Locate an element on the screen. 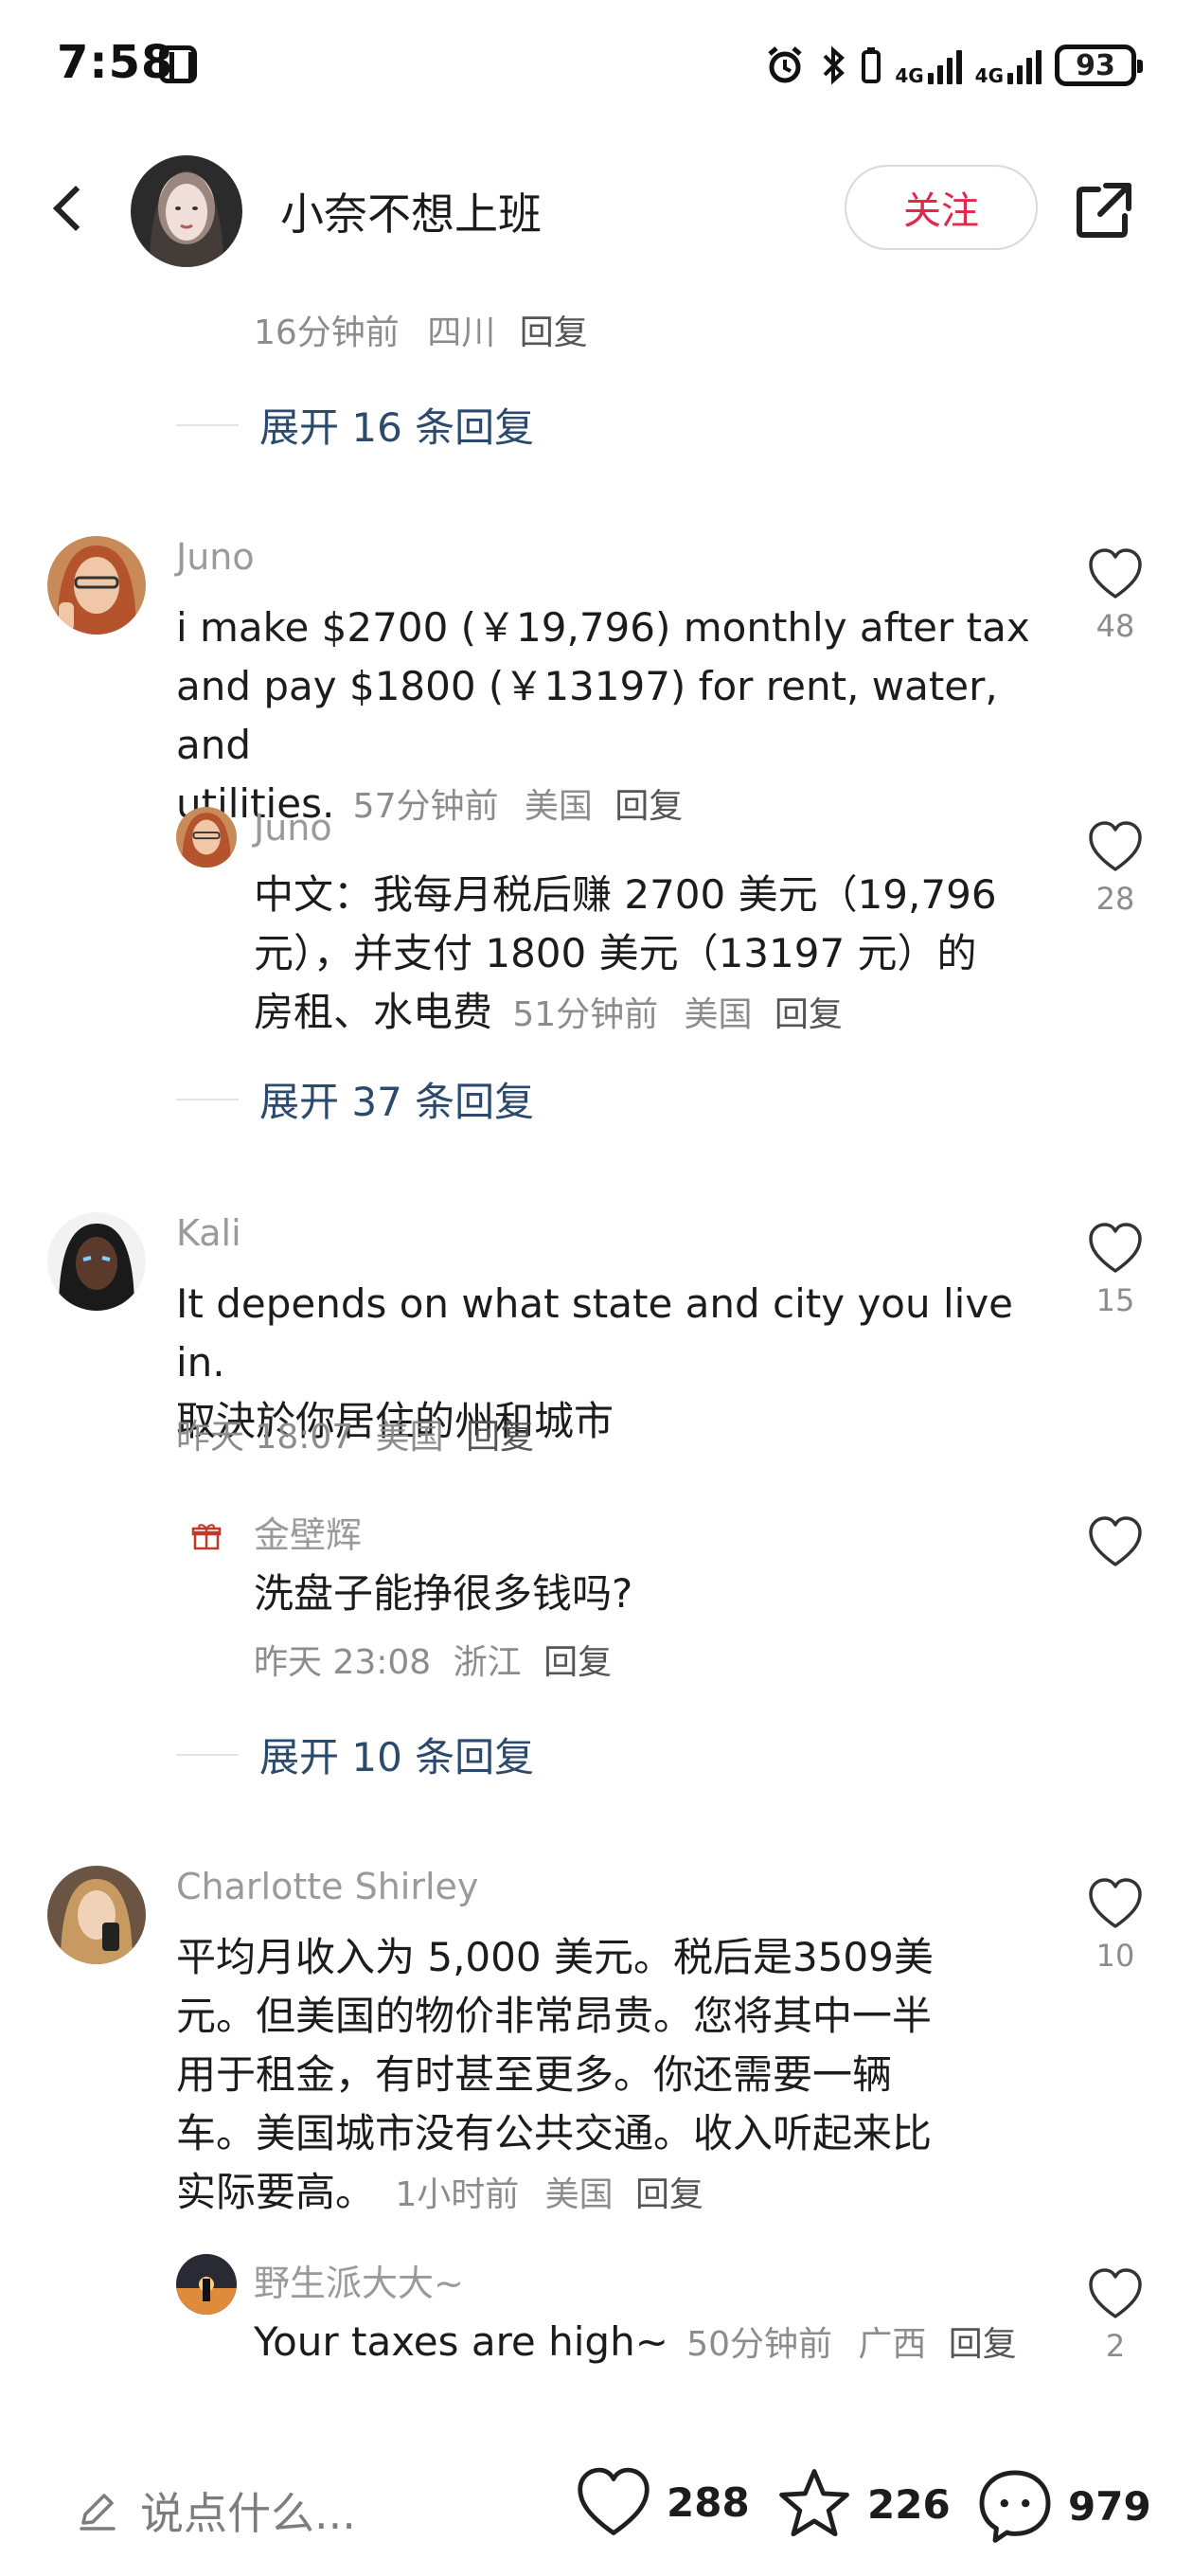  expand-replies-button: 展开 10 条回复 is located at coordinates (355, 1754).